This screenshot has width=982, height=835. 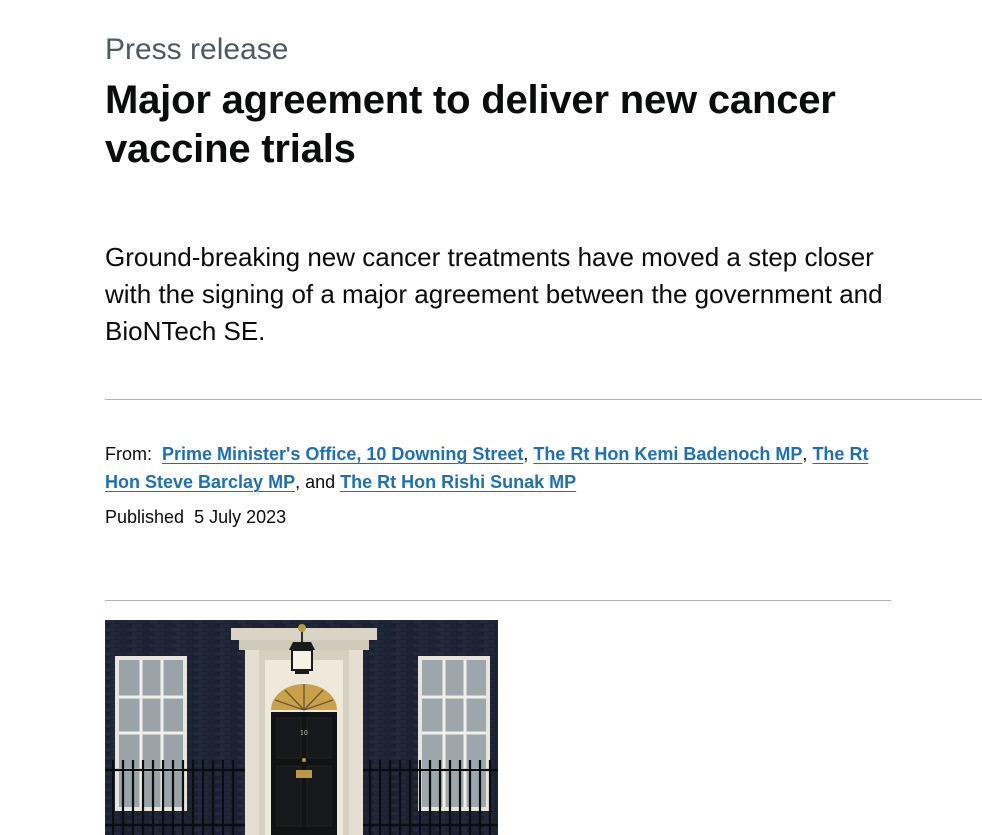 What do you see at coordinates (151, 733) in the screenshot?
I see `left-window` at bounding box center [151, 733].